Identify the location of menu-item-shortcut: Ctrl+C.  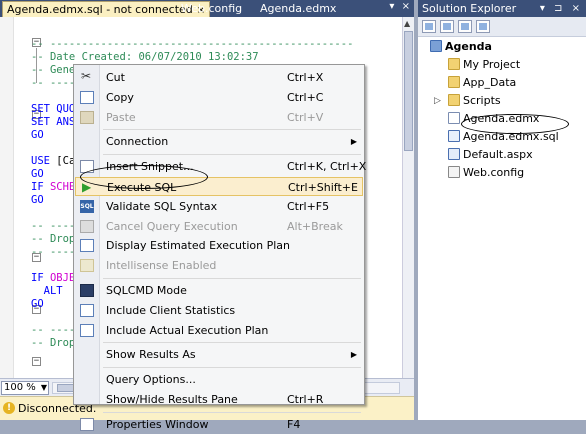
(305, 97).